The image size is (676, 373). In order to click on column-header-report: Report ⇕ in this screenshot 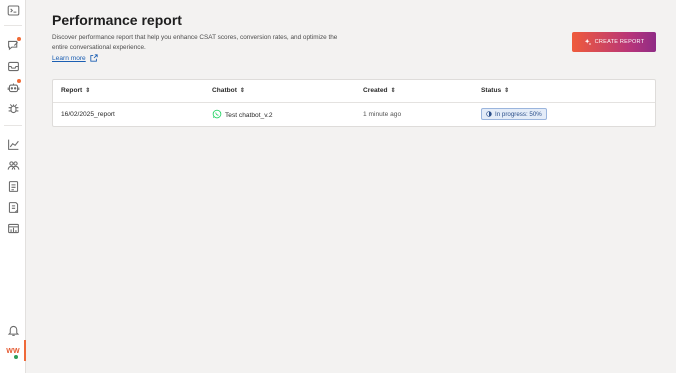, I will do `click(75, 90)`.